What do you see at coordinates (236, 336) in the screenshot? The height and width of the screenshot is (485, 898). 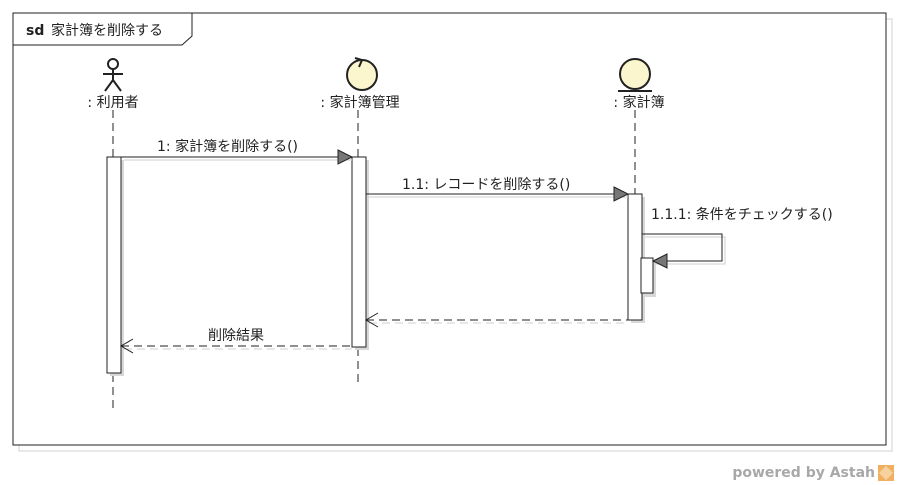 I see `return-label: 削除結果` at bounding box center [236, 336].